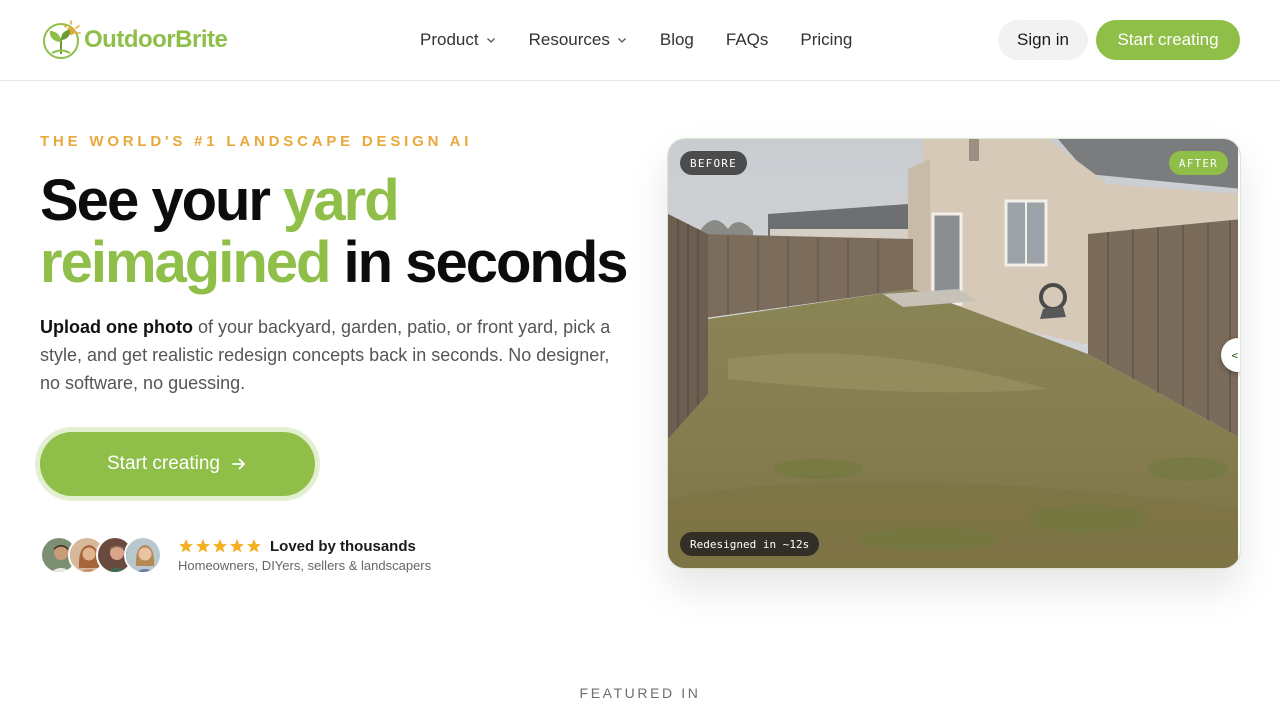 This screenshot has height=720, width=1280. I want to click on hero-eyebrow: THE WORLD'S #1 LANDSCAPE DESIGN AI, so click(256, 141).